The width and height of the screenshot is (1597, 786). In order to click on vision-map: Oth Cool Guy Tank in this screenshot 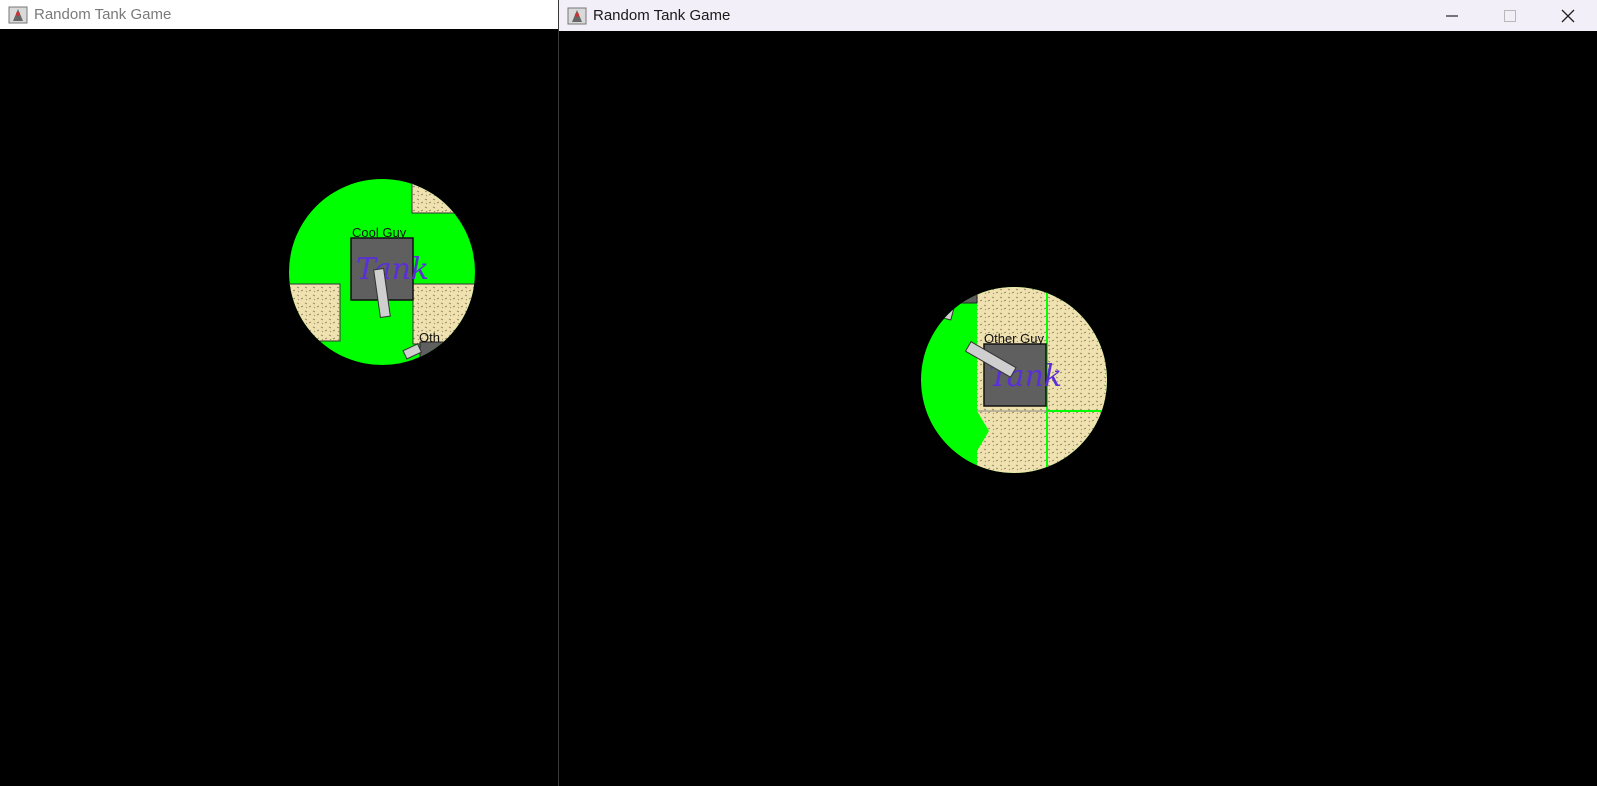, I will do `click(382, 272)`.